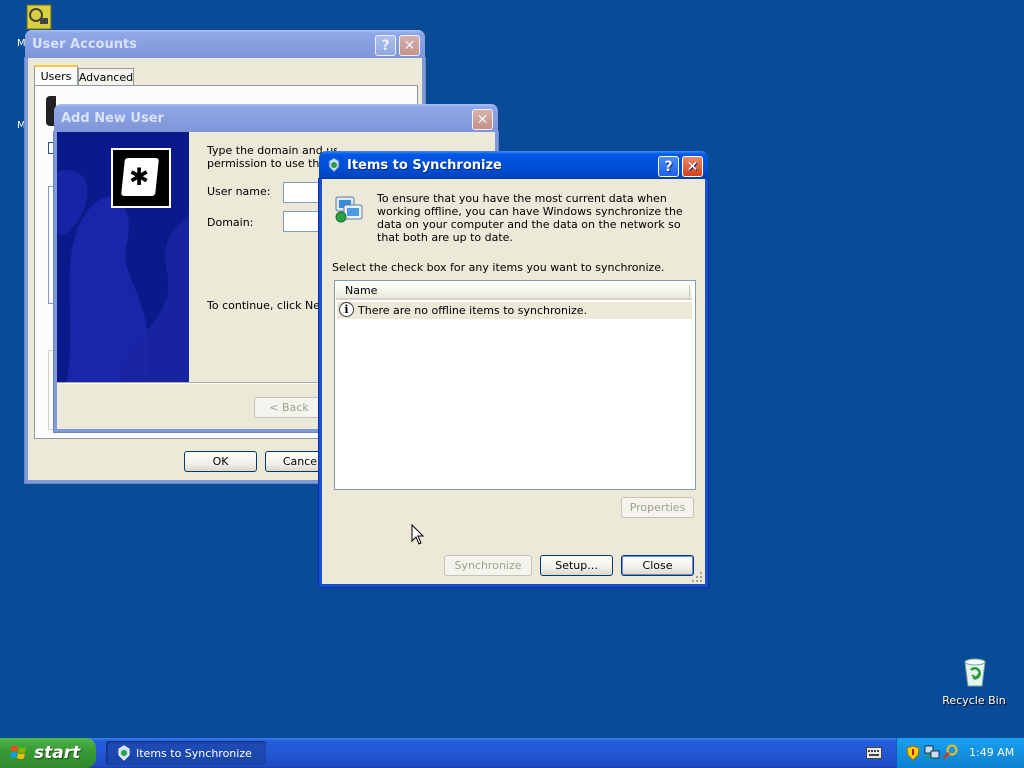 This screenshot has width=1024, height=768. What do you see at coordinates (418, 534) in the screenshot?
I see `mouse-cursor-icon` at bounding box center [418, 534].